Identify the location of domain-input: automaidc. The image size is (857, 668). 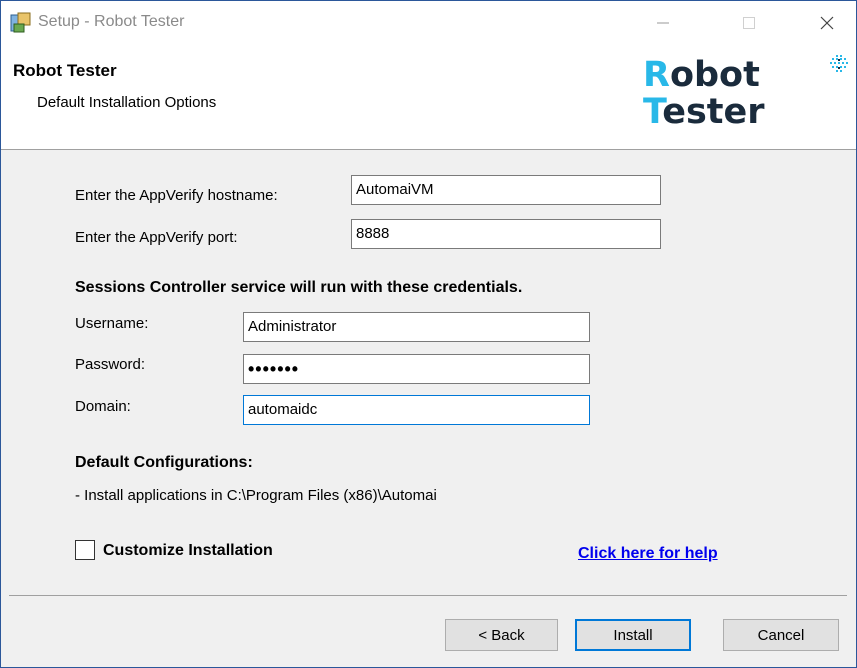
(416, 410).